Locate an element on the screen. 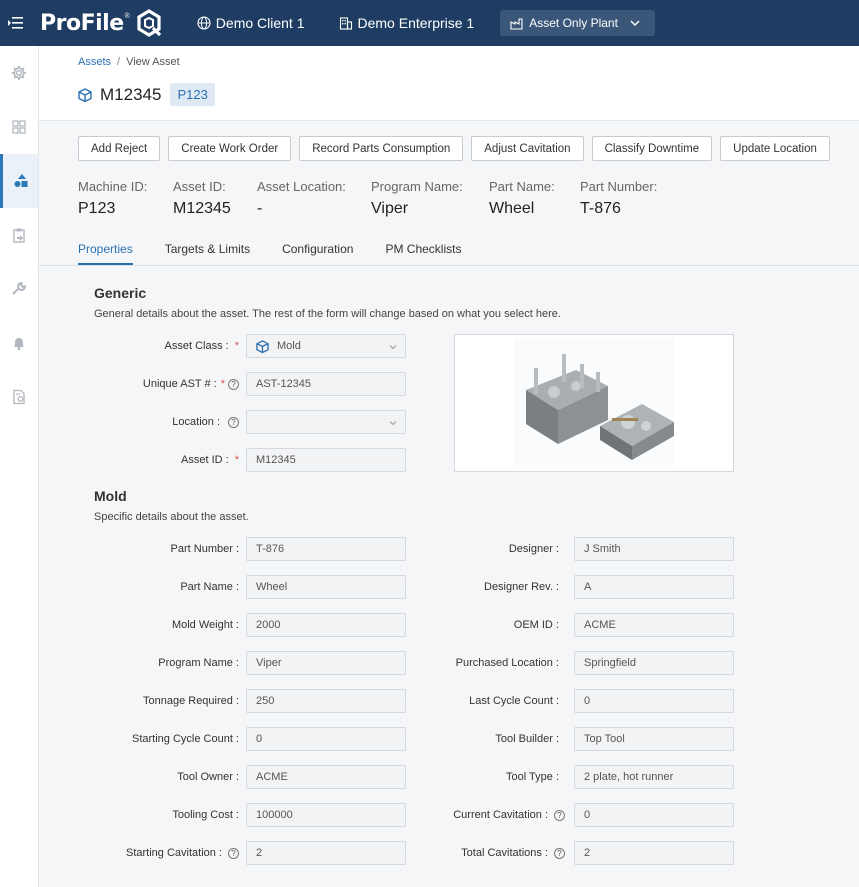 This screenshot has width=859, height=887. tooling-cost-label: Tooling Cost : is located at coordinates (205, 815).